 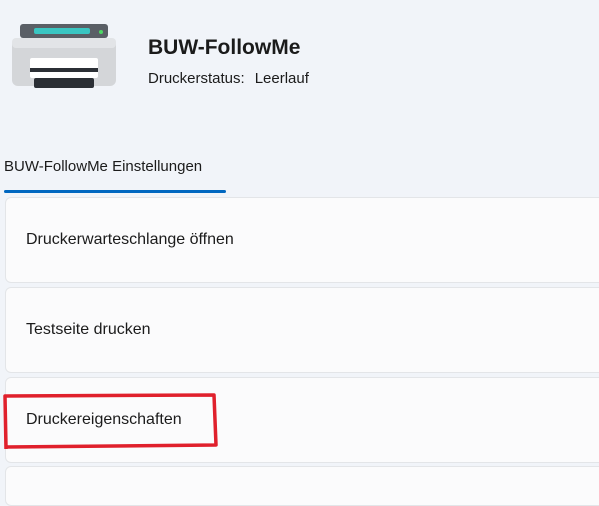 What do you see at coordinates (64, 56) in the screenshot?
I see `printer-icon` at bounding box center [64, 56].